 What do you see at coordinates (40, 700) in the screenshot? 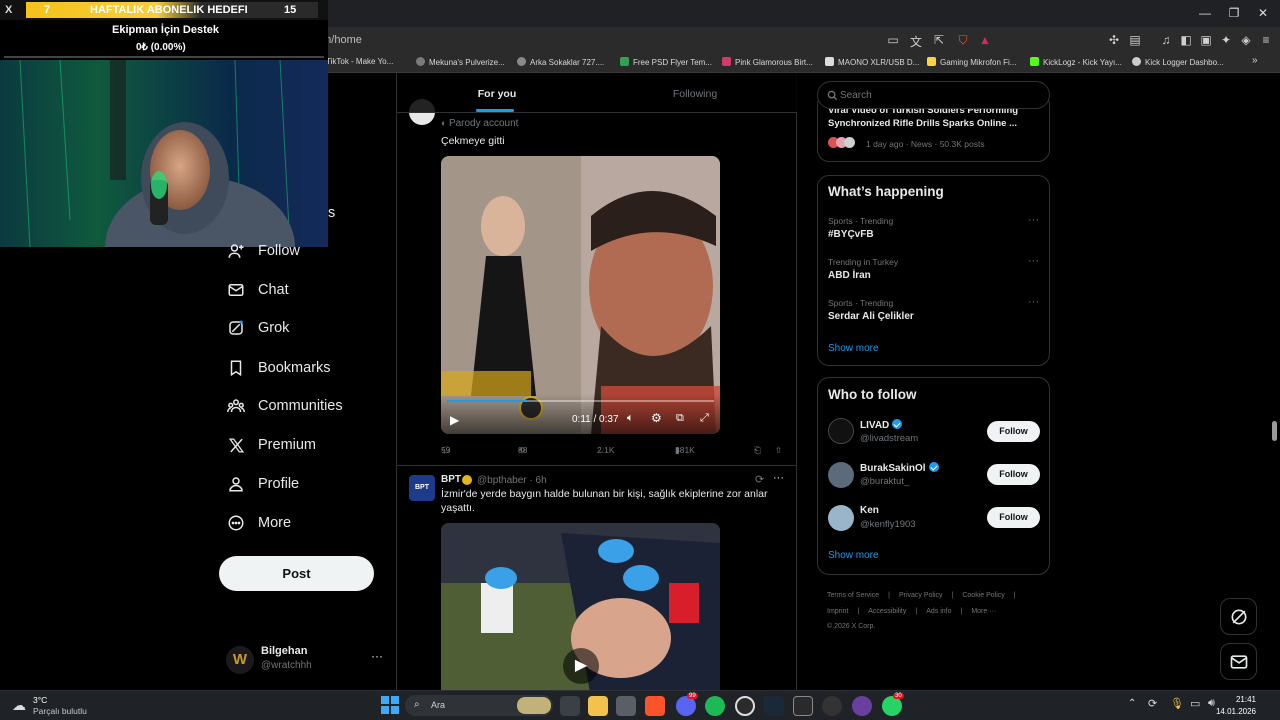
I see `weather-temperature: 3°C` at bounding box center [40, 700].